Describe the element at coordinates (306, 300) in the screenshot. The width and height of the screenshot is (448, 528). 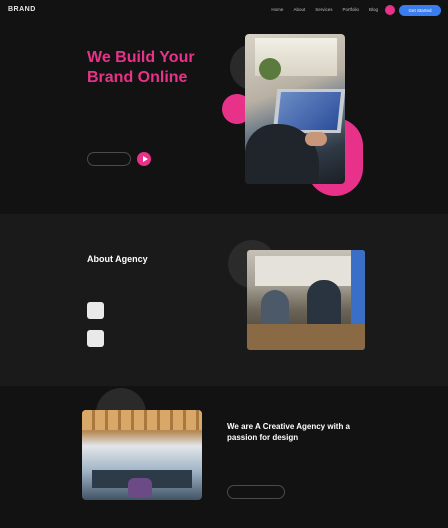
I see `about-image-team` at that location.